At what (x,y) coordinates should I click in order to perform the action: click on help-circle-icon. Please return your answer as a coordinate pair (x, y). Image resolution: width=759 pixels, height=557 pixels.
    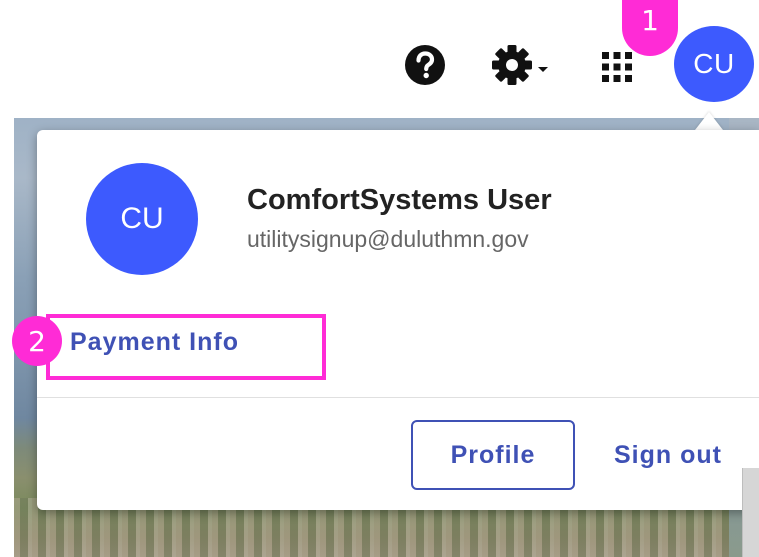
    Looking at the image, I should click on (425, 65).